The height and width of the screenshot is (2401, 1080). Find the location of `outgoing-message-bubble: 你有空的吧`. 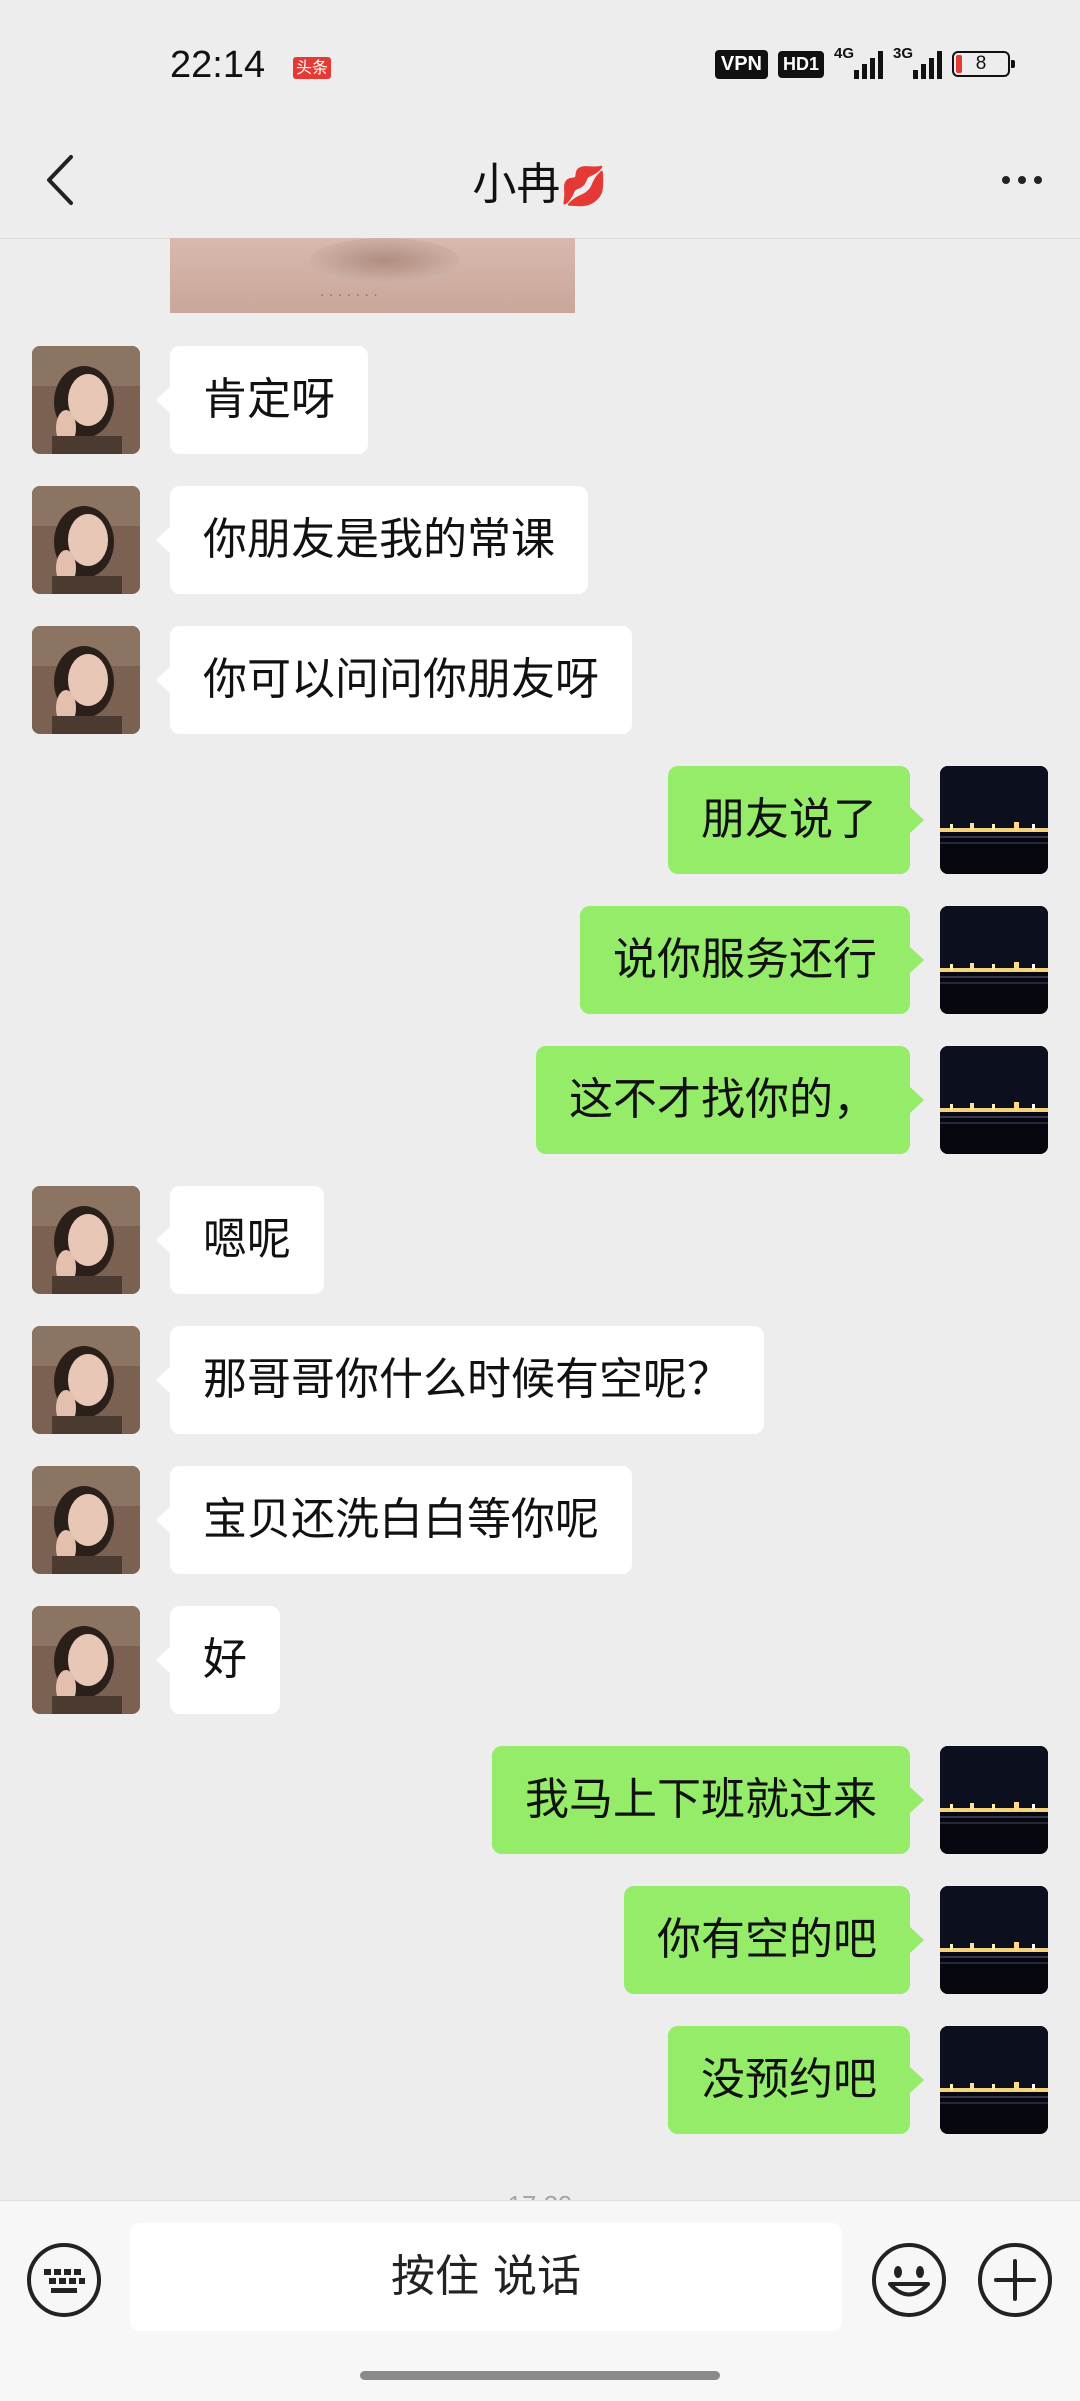

outgoing-message-bubble: 你有空的吧 is located at coordinates (774, 1940).